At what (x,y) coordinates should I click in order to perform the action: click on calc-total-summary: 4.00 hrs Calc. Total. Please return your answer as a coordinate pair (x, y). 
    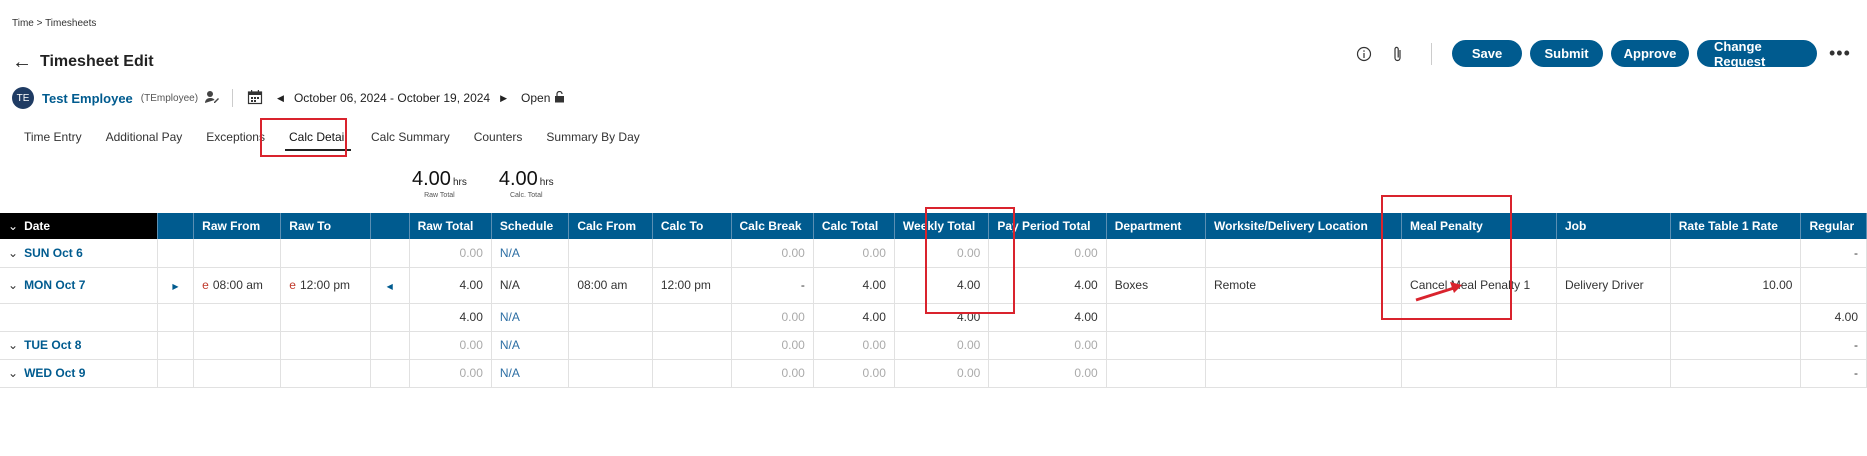
    Looking at the image, I should click on (526, 183).